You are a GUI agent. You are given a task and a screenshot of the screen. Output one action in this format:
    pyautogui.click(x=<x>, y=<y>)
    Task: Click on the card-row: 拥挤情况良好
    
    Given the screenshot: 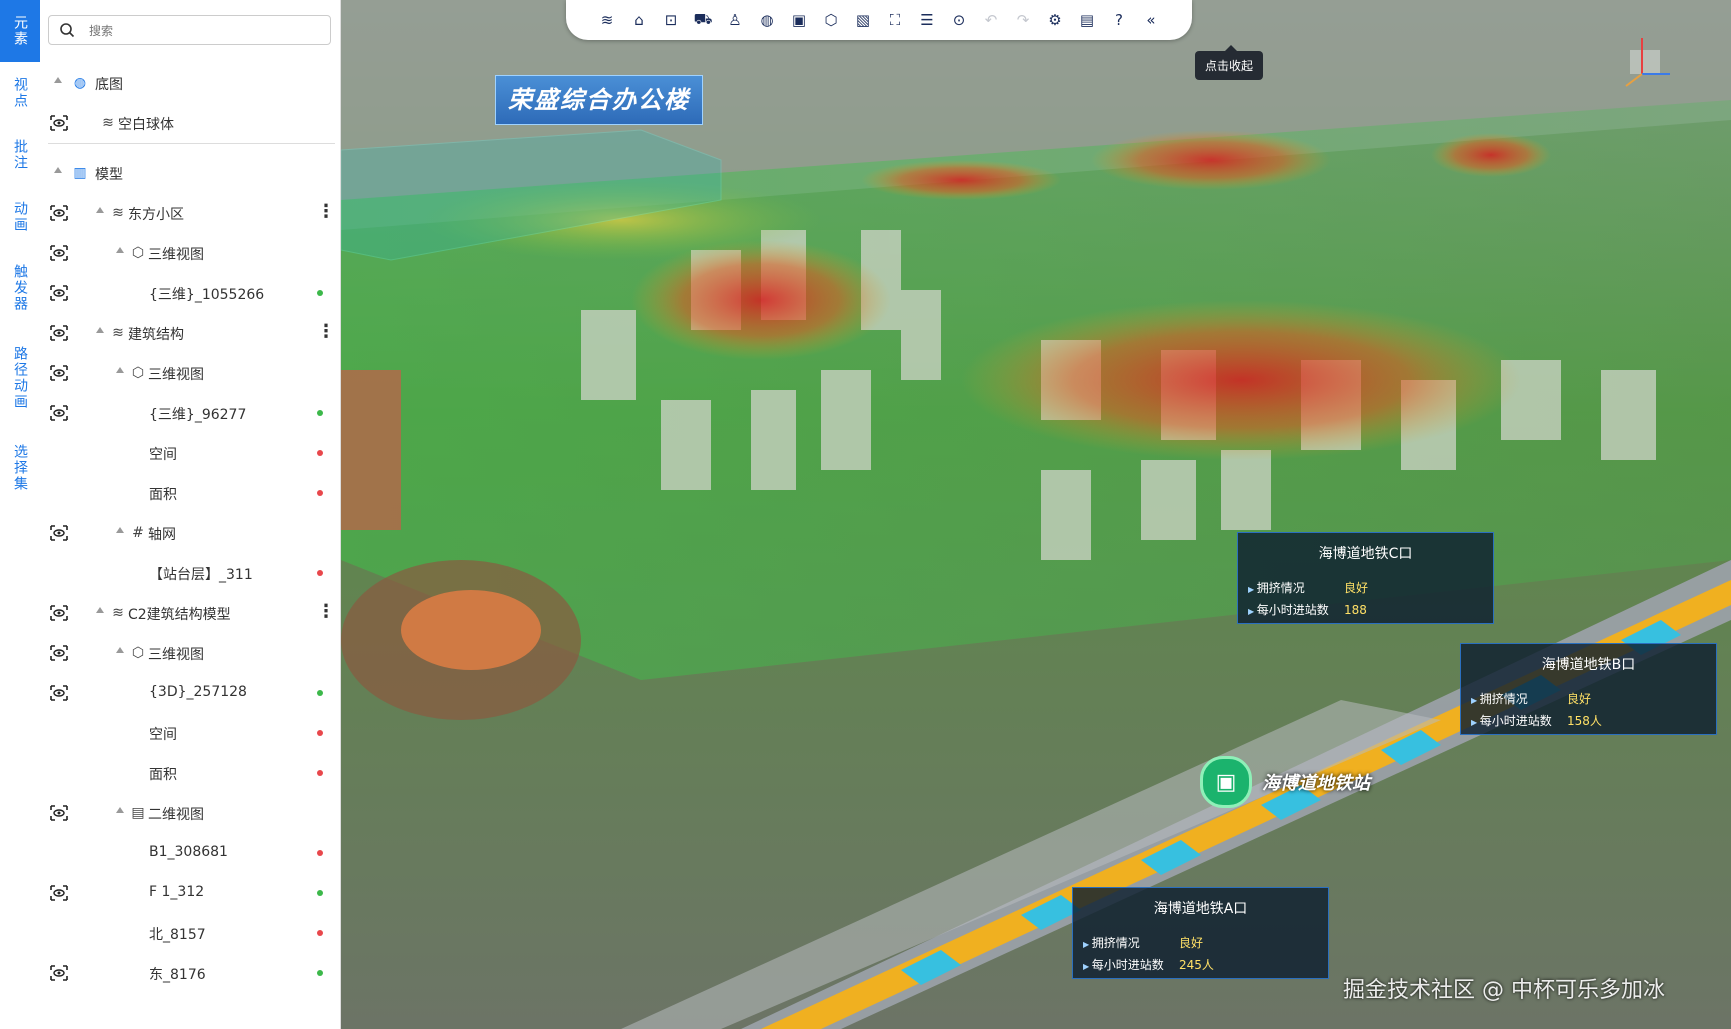 What is the action you would take?
    pyautogui.click(x=1143, y=942)
    